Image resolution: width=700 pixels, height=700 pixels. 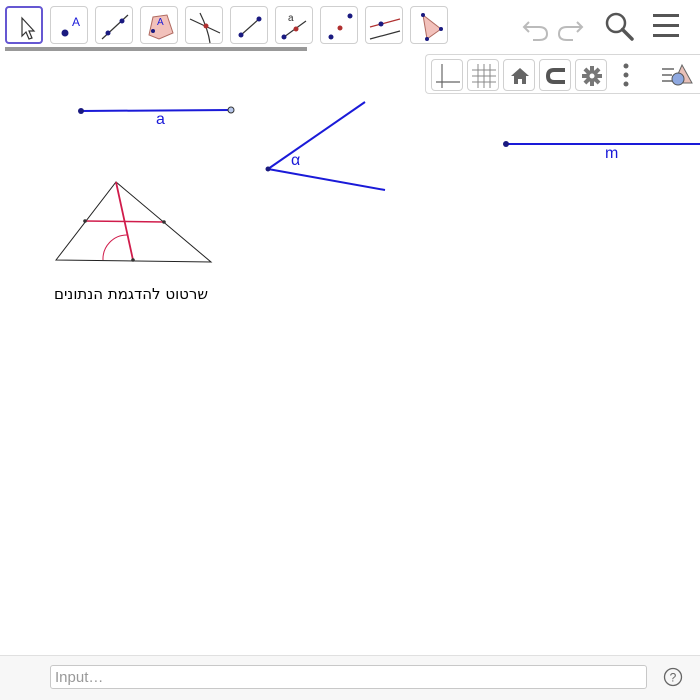 I want to click on triangle-tool-button, so click(x=429, y=25).